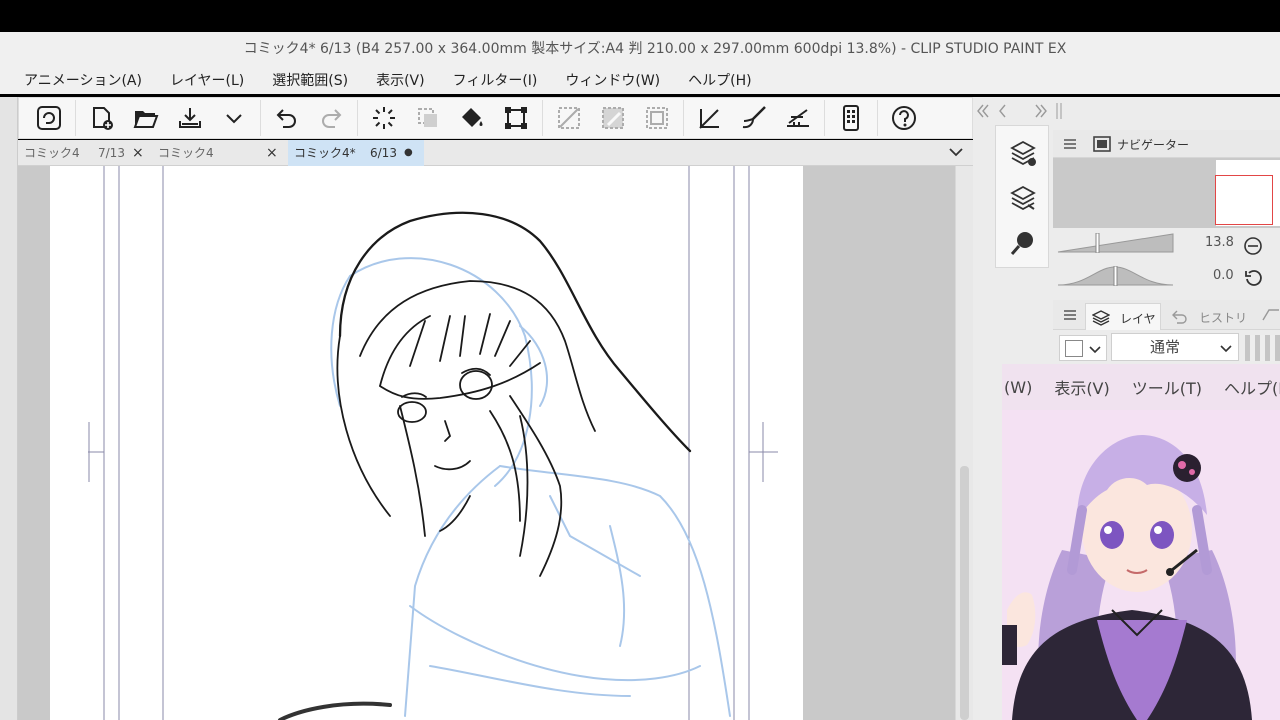  Describe the element at coordinates (904, 118) in the screenshot. I see `help-icon` at that location.